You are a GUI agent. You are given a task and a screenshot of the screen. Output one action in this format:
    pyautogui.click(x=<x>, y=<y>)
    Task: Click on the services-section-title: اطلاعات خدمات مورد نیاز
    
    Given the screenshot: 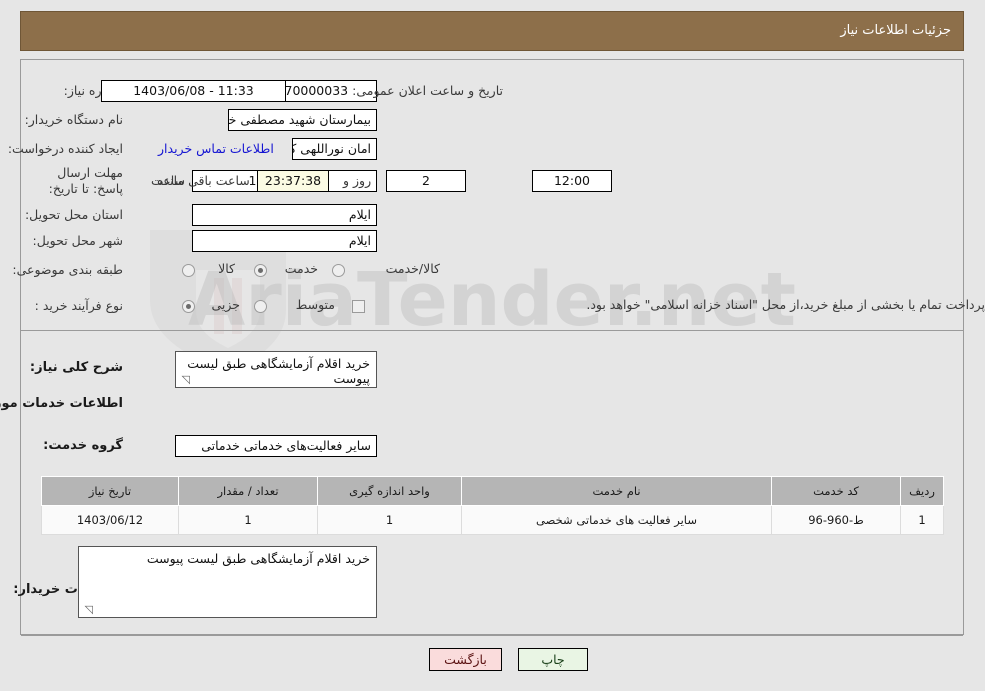 What is the action you would take?
    pyautogui.click(x=61, y=403)
    